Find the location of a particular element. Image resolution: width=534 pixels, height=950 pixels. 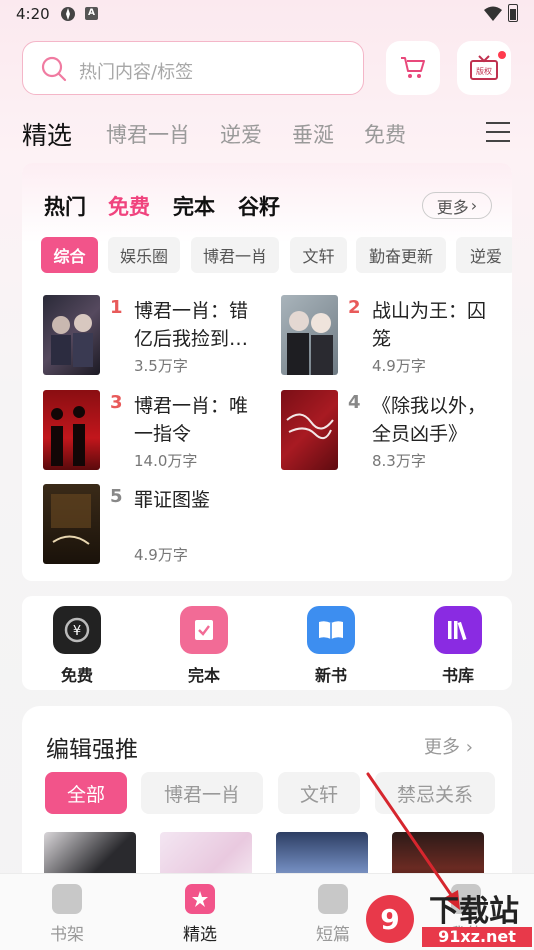

quick-complete: 完本 is located at coordinates (204, 646).